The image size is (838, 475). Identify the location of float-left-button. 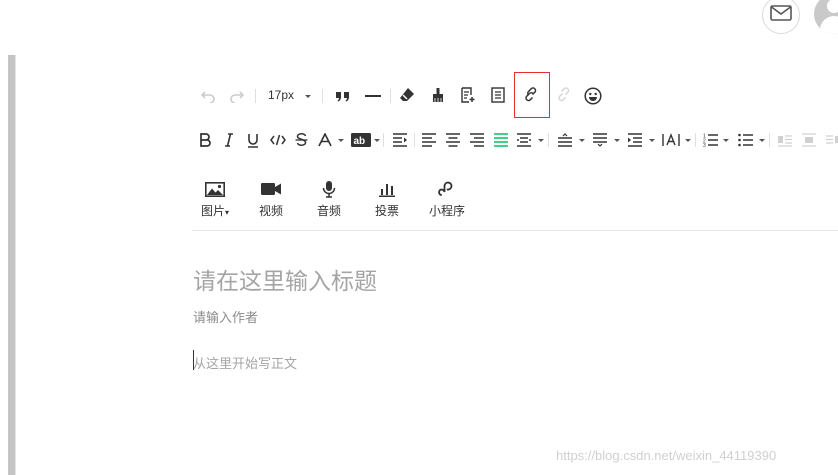
(785, 140).